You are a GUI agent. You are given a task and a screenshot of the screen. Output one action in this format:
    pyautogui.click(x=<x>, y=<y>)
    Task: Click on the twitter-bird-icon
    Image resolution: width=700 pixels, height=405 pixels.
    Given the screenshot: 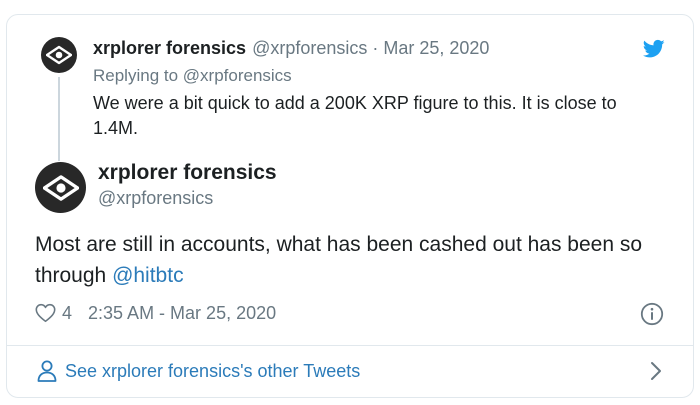 What is the action you would take?
    pyautogui.click(x=654, y=49)
    